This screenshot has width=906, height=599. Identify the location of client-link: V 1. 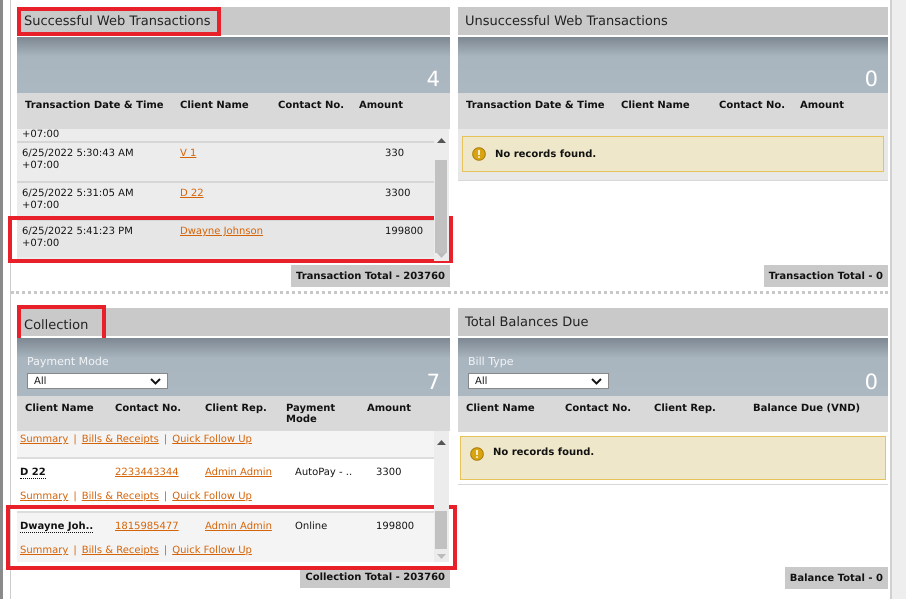
(188, 153).